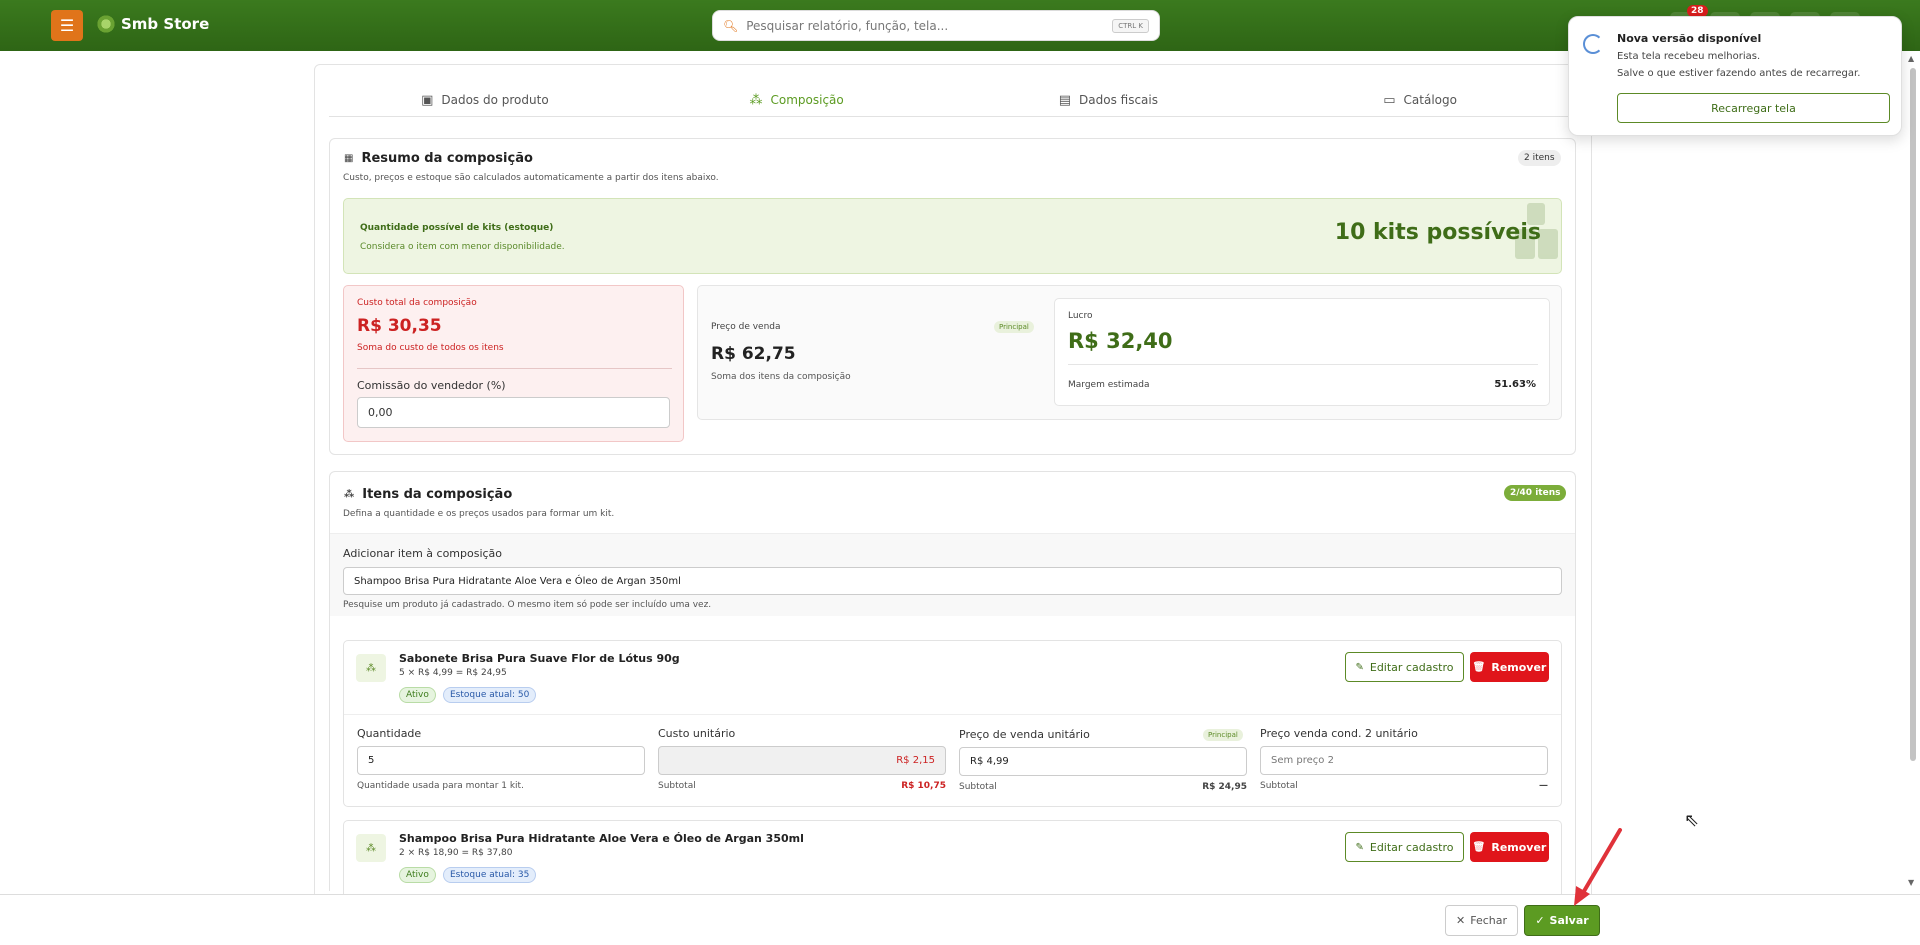  What do you see at coordinates (501, 760) in the screenshot?
I see `quantity-input: 5` at bounding box center [501, 760].